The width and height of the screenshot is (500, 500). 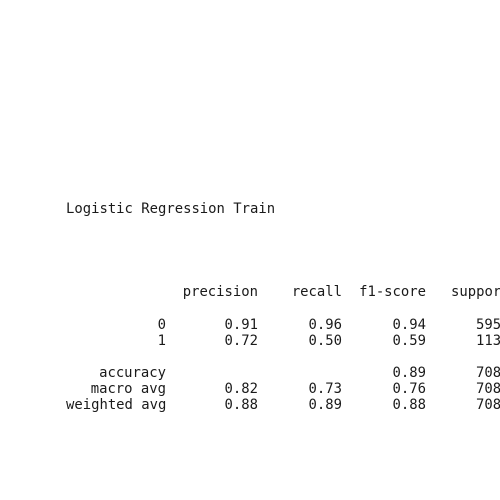 I want to click on header-row: precision recall f1-score support, so click(x=283, y=292).